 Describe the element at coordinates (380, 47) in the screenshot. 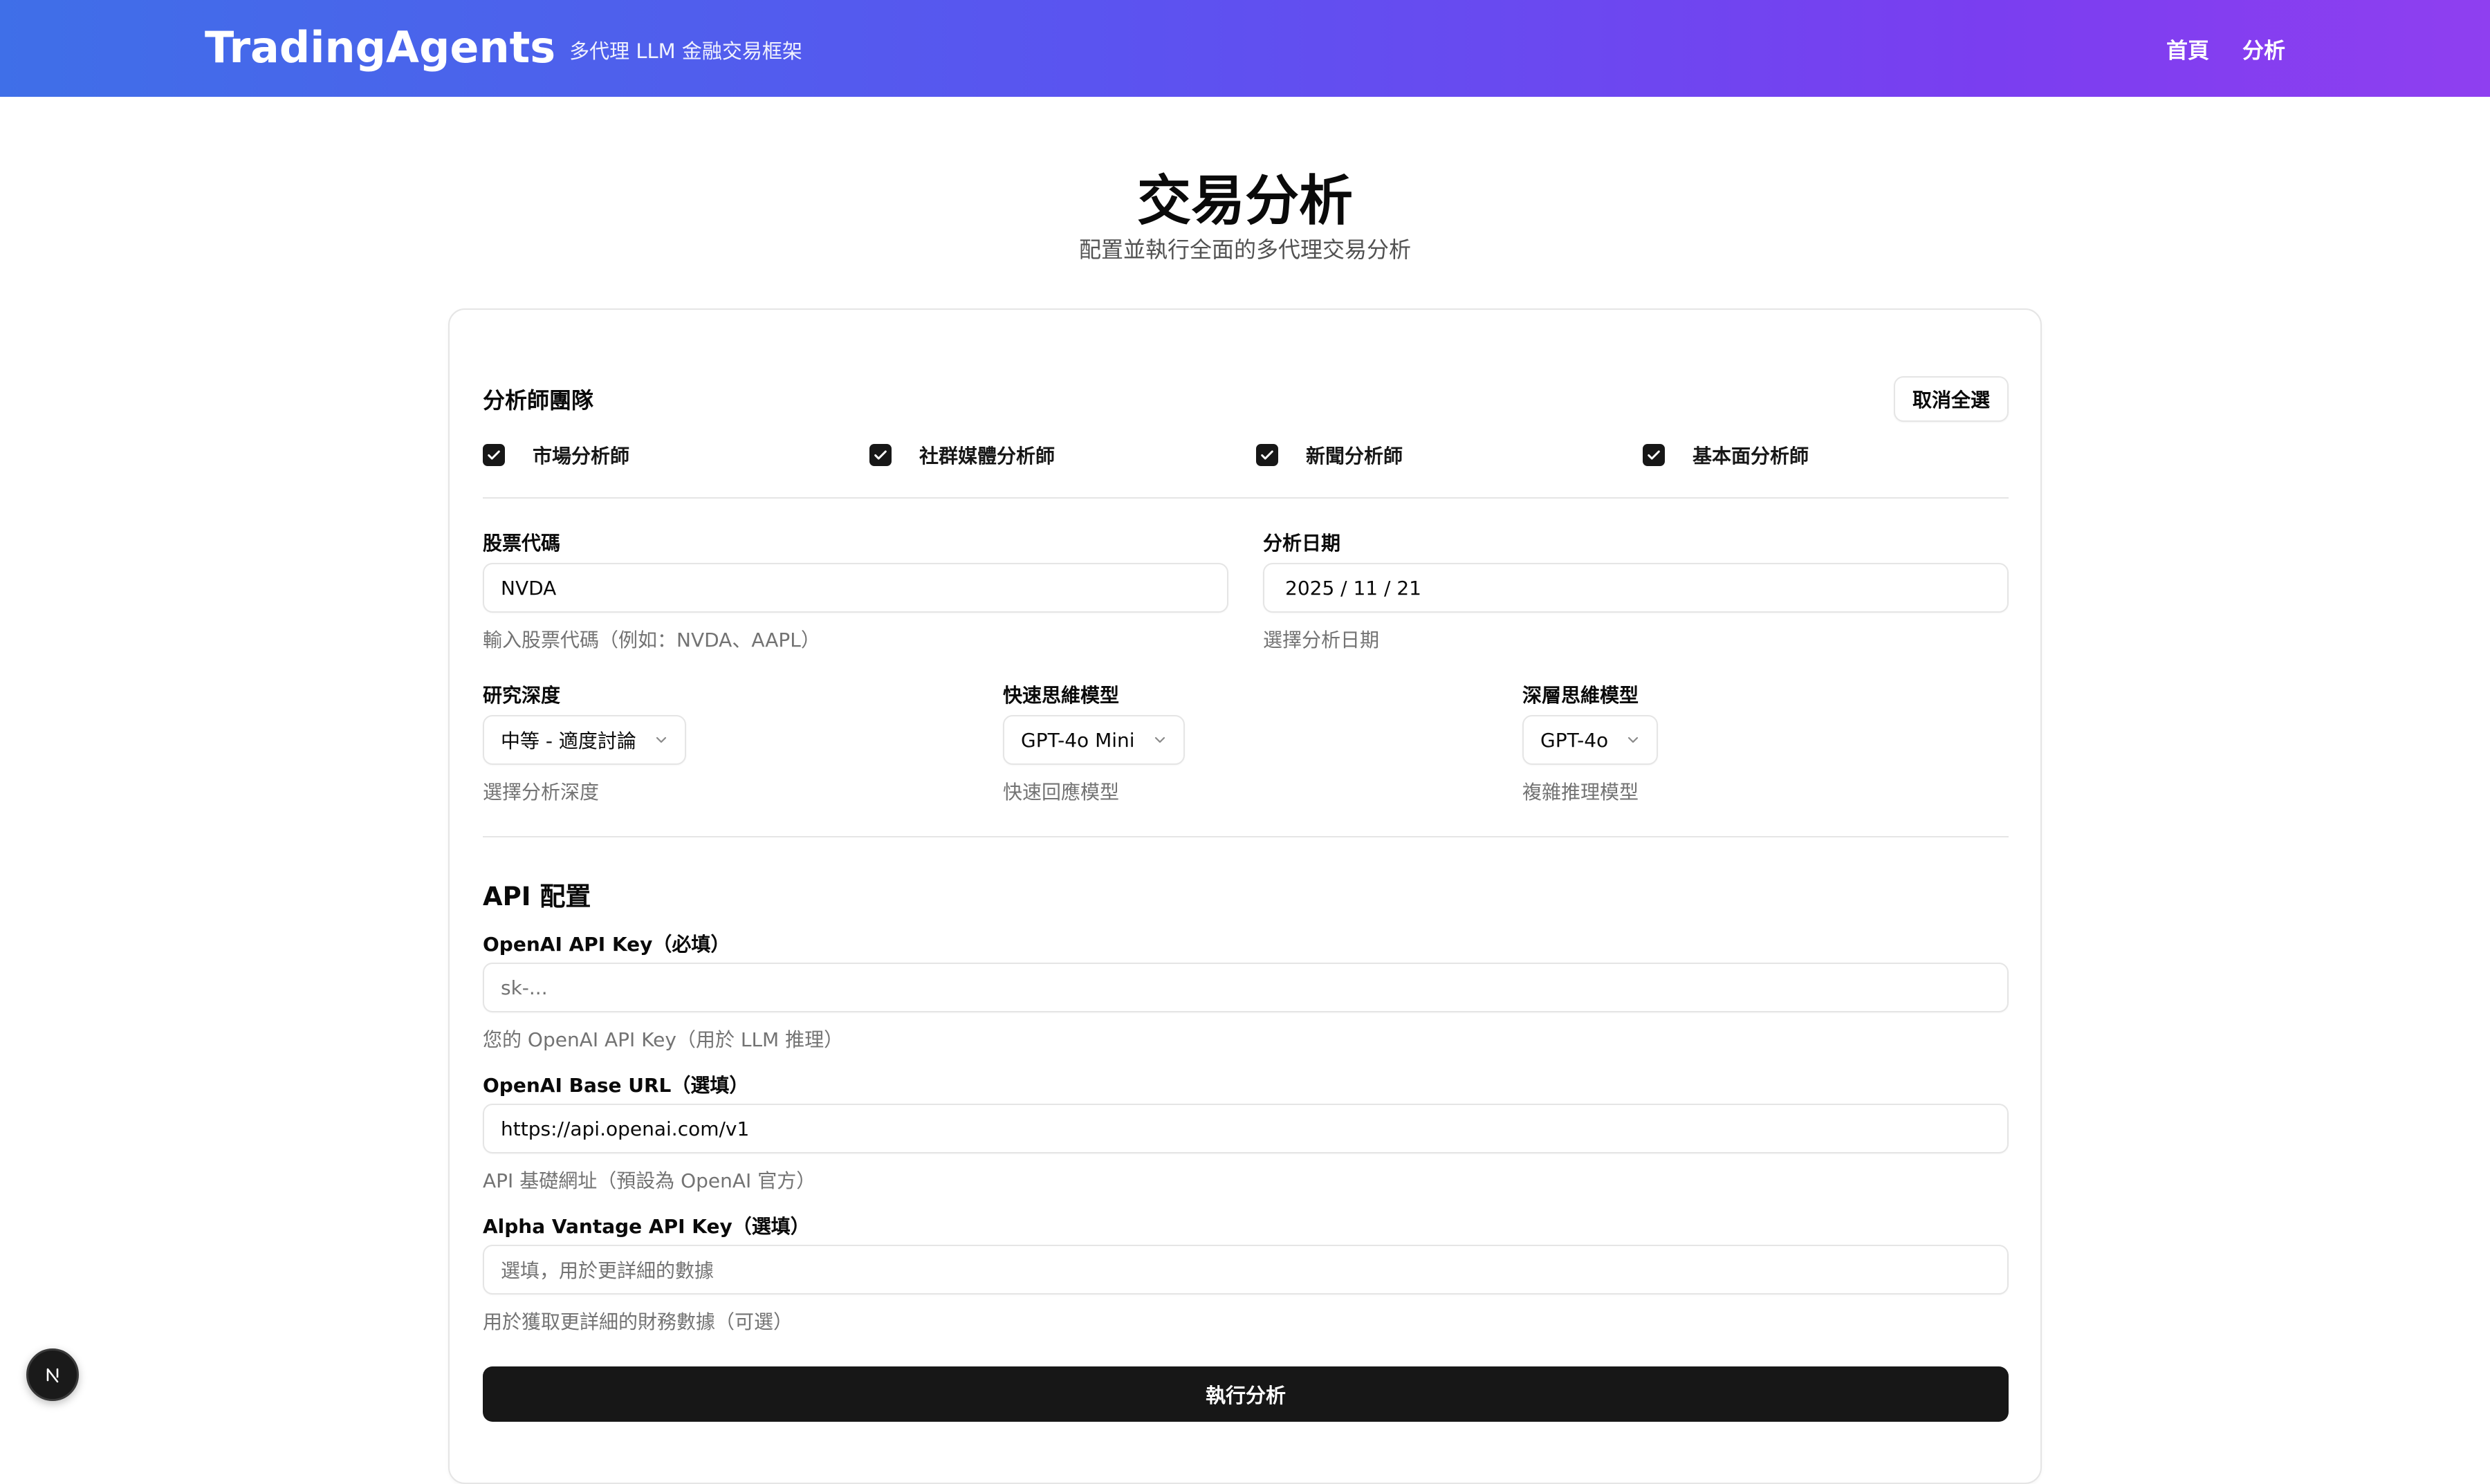

I see `brand-title: TradingAgents` at that location.